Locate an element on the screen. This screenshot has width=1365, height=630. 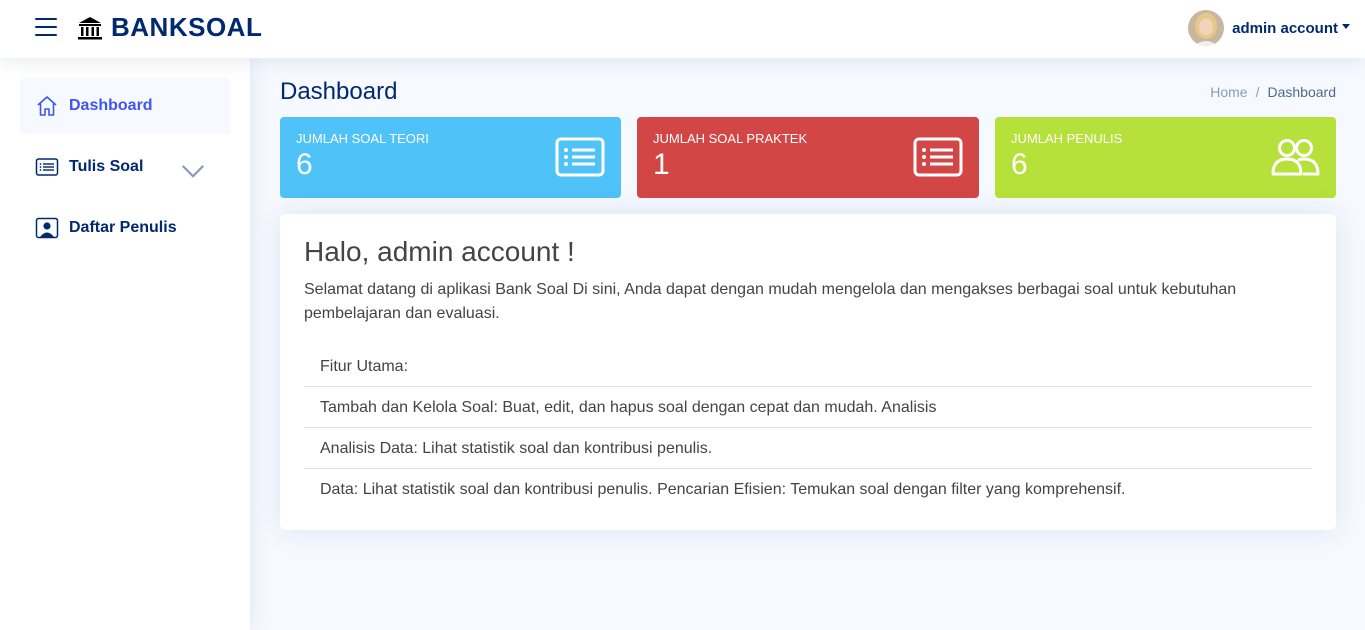
page-title: Dashboard is located at coordinates (339, 91).